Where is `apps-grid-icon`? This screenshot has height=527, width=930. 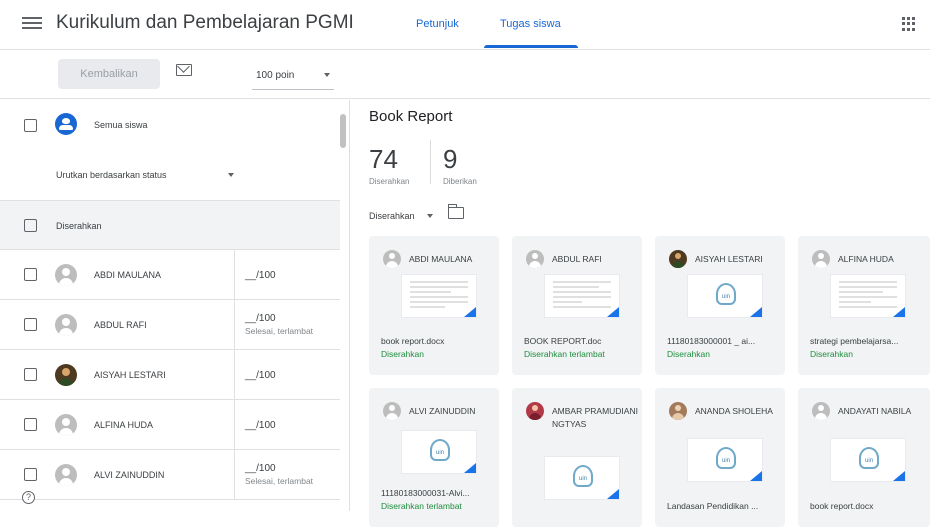
apps-grid-icon is located at coordinates (909, 24).